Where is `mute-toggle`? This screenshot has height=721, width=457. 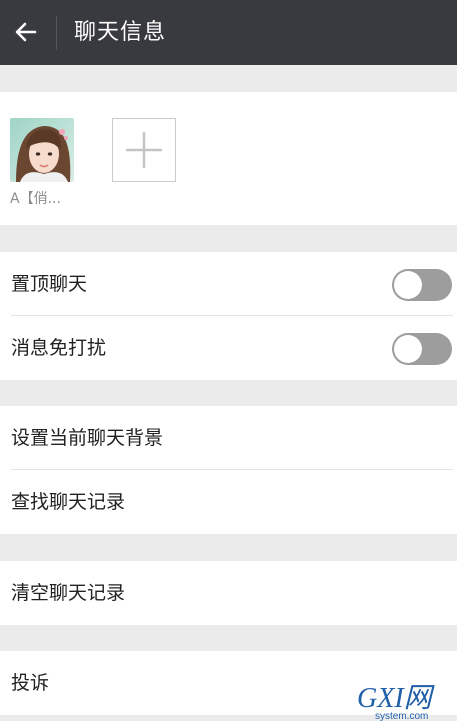 mute-toggle is located at coordinates (422, 349).